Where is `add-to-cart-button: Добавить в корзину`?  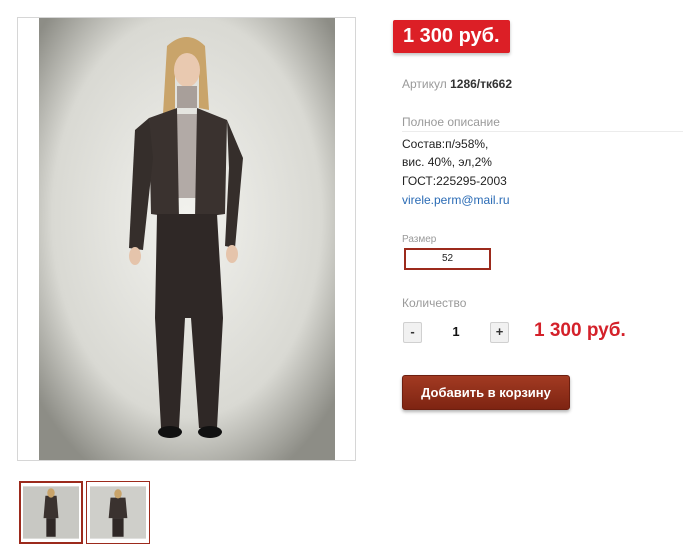
add-to-cart-button: Добавить в корзину is located at coordinates (486, 392).